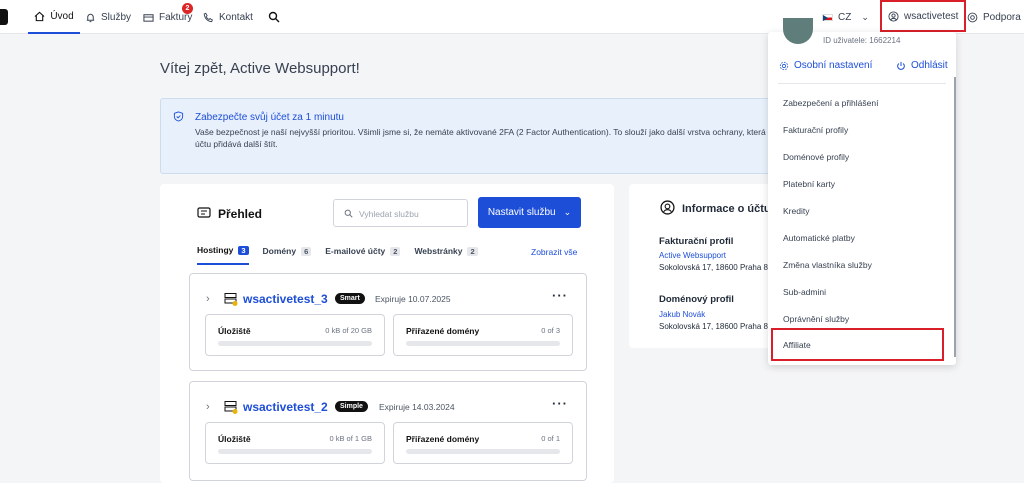 The image size is (1024, 483). What do you see at coordinates (285, 299) in the screenshot?
I see `service-name: wsactivetest_3` at bounding box center [285, 299].